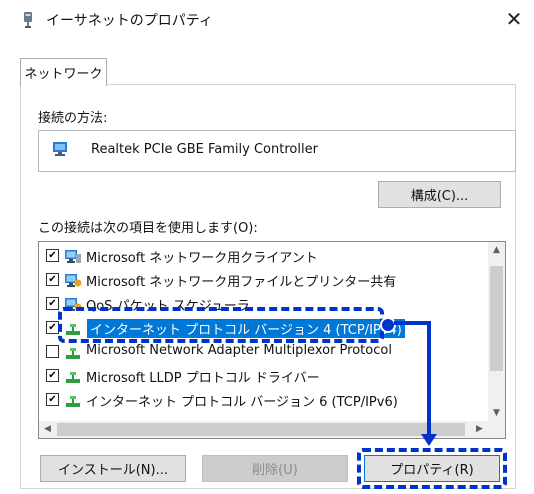 The height and width of the screenshot is (494, 534). What do you see at coordinates (221, 325) in the screenshot?
I see `ipv4-highlight-box` at bounding box center [221, 325].